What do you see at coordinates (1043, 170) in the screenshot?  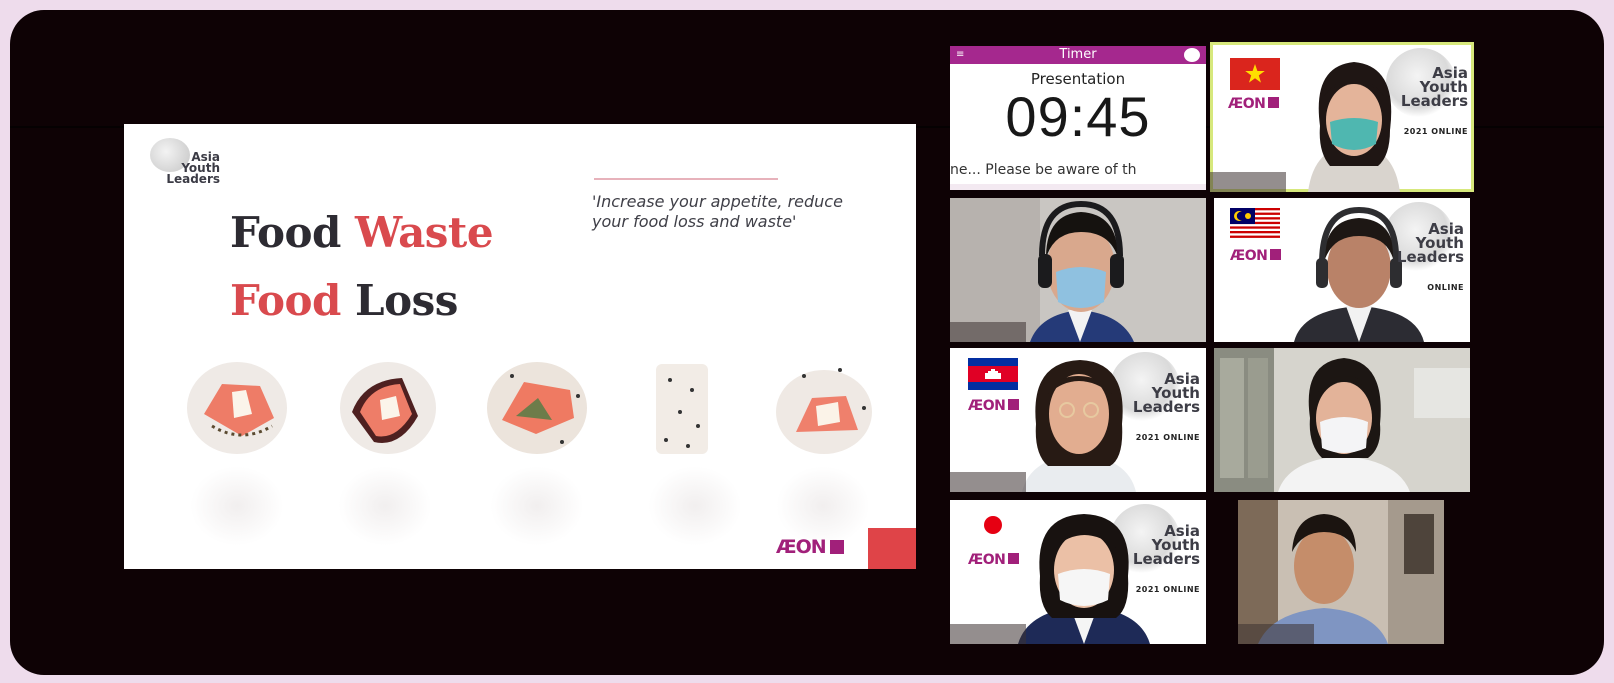 I see `timer-message: ne... Please be aware of th` at bounding box center [1043, 170].